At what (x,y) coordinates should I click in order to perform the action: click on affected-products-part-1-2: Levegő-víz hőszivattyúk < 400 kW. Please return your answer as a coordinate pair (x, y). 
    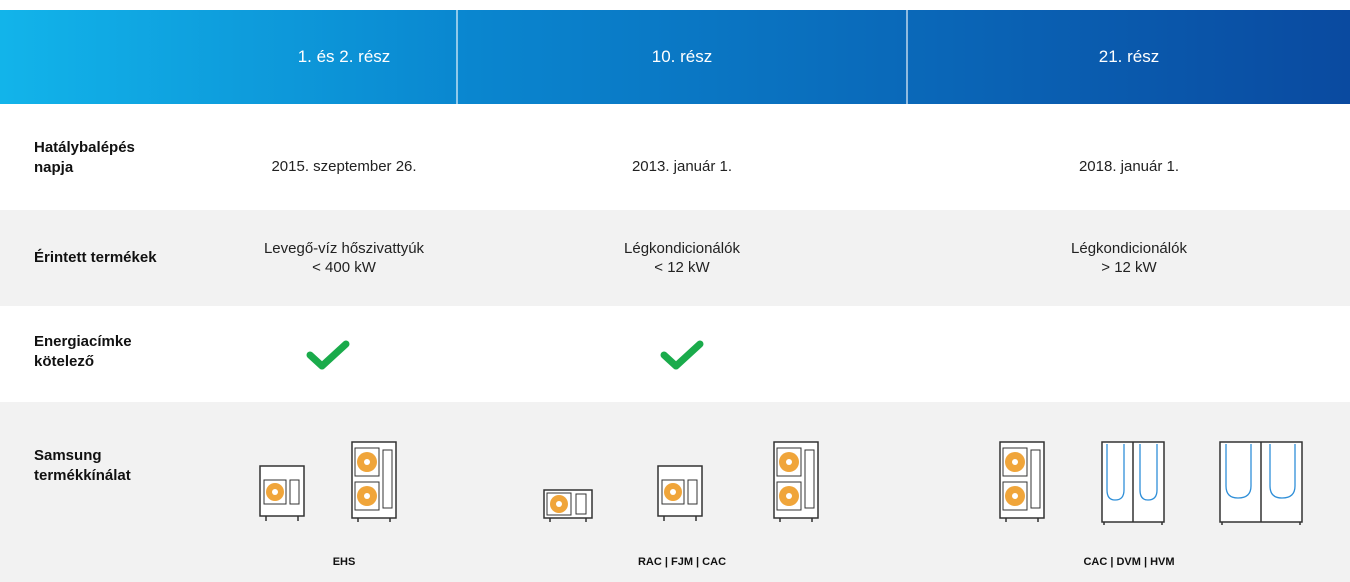
    Looking at the image, I should click on (344, 258).